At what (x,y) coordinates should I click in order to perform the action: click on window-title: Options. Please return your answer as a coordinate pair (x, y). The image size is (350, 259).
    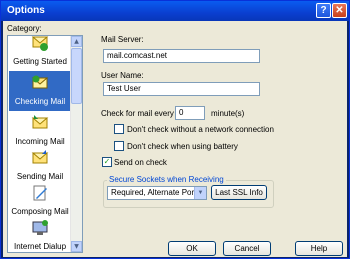
    Looking at the image, I should click on (26, 10).